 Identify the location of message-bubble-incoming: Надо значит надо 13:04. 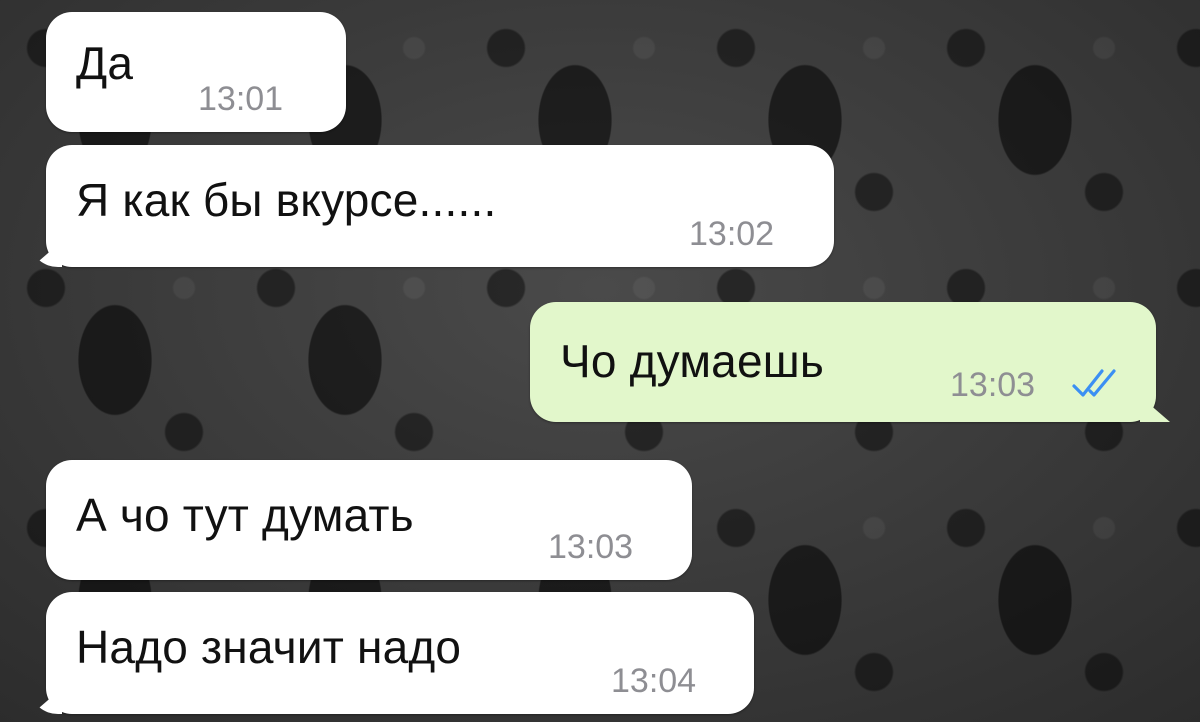
(393, 653).